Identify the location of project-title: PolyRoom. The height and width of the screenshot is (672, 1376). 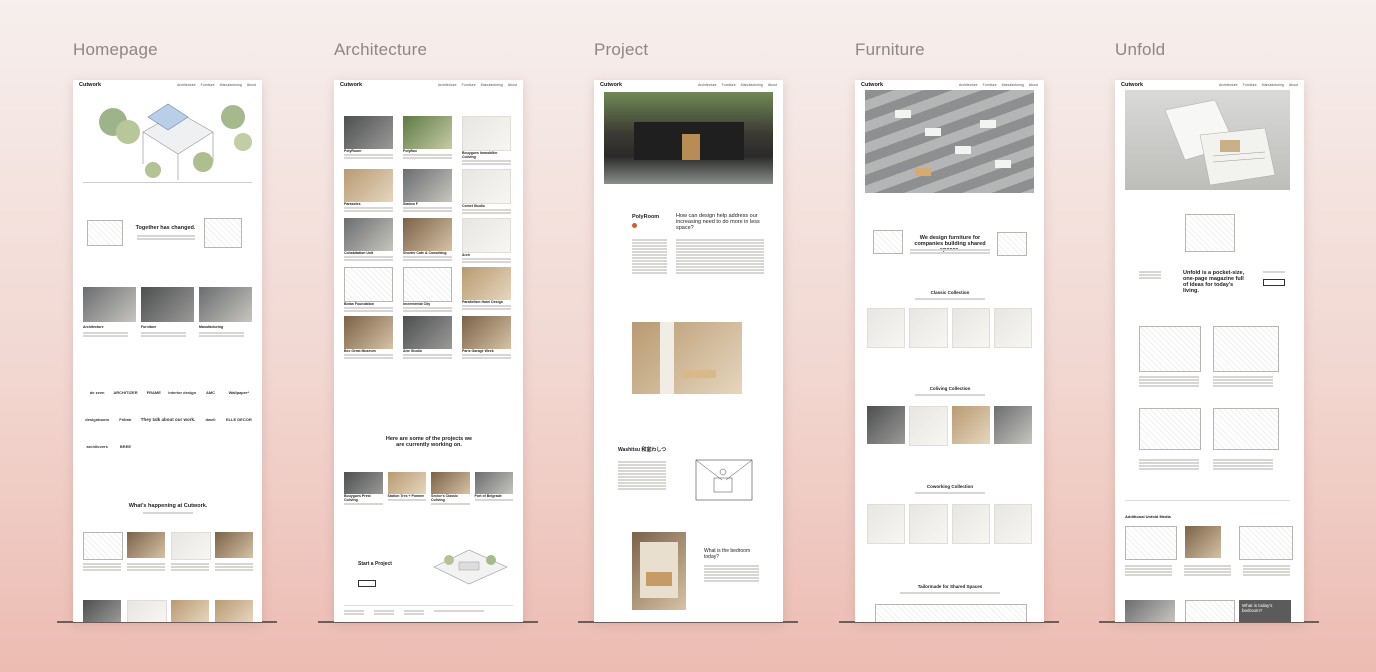
(368, 151).